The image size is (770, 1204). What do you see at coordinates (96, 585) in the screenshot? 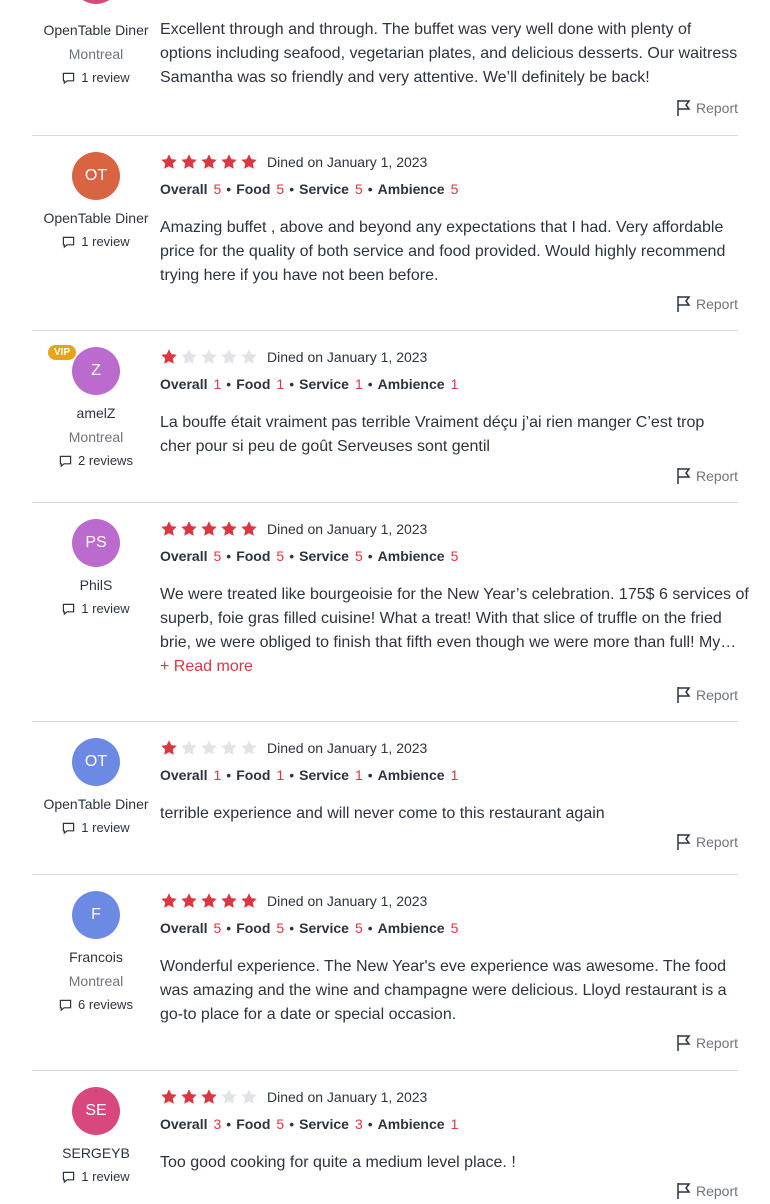
I see `reviewer-name: PhilS` at bounding box center [96, 585].